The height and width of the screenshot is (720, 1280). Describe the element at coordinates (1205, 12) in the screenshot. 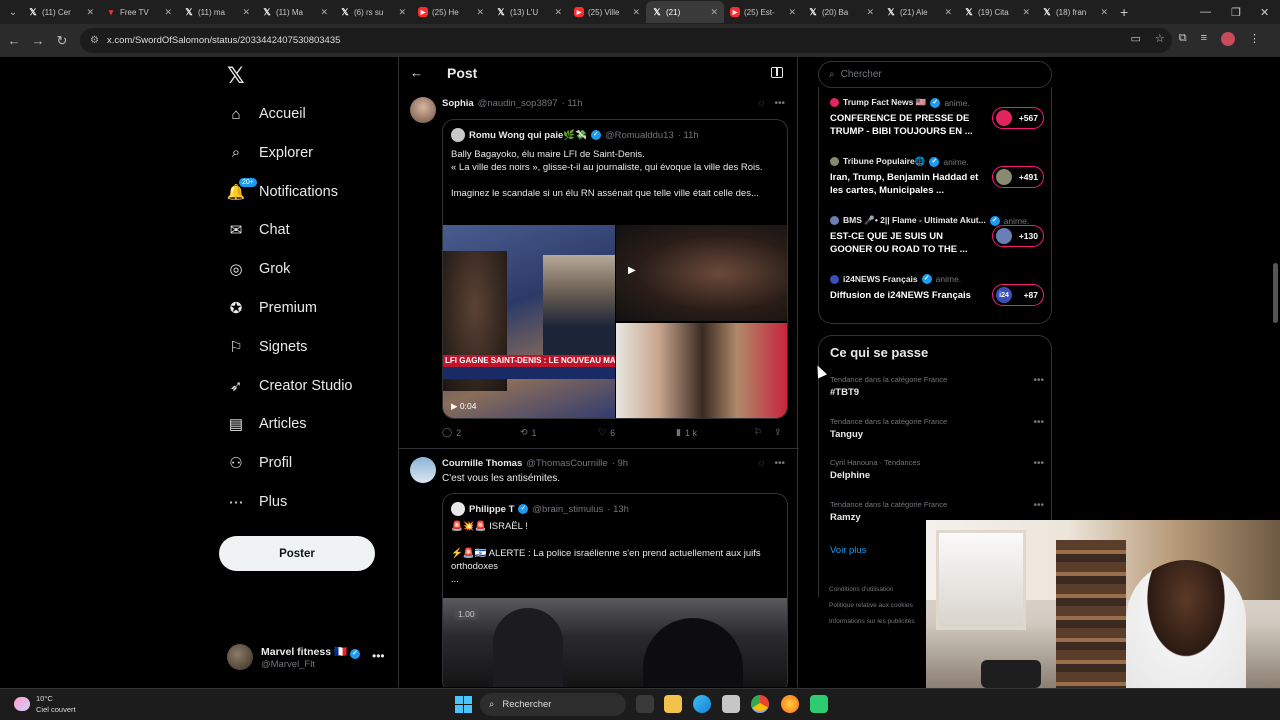

I see `minimize-button: —` at that location.